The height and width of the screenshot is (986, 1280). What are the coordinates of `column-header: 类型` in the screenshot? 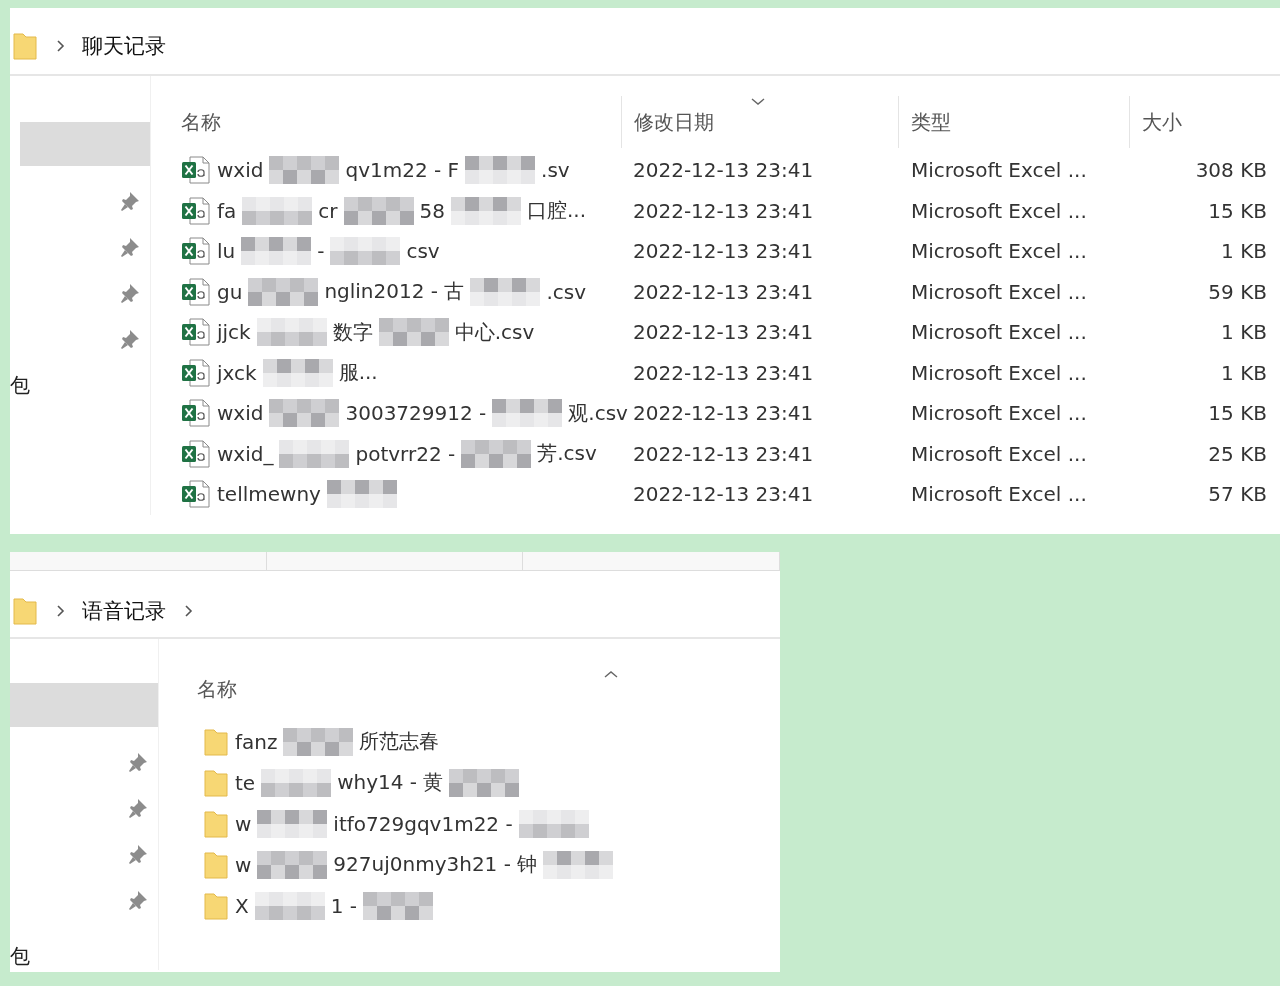 It's located at (1013, 122).